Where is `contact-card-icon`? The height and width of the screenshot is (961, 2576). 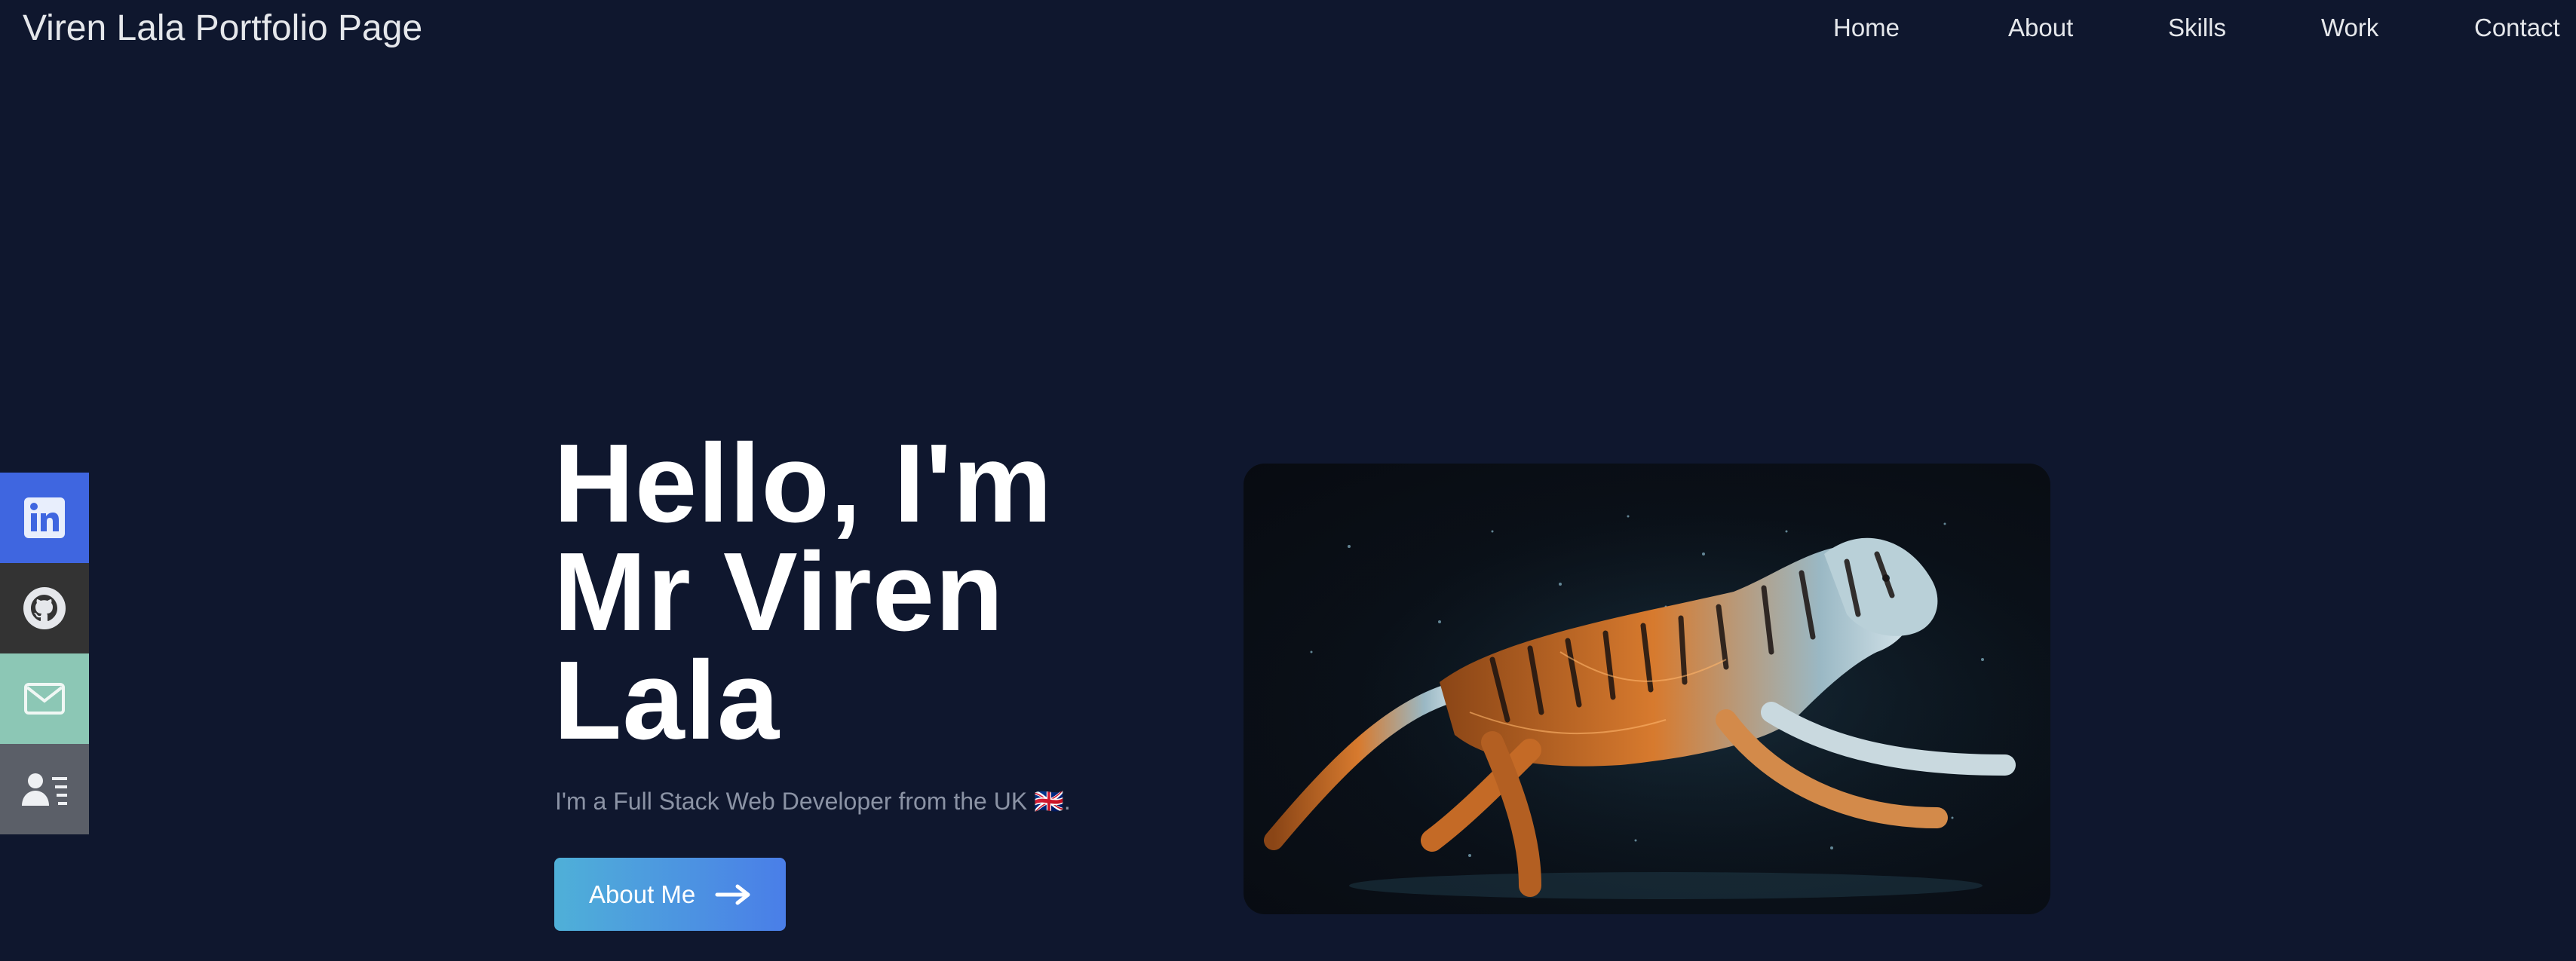
contact-card-icon is located at coordinates (44, 789).